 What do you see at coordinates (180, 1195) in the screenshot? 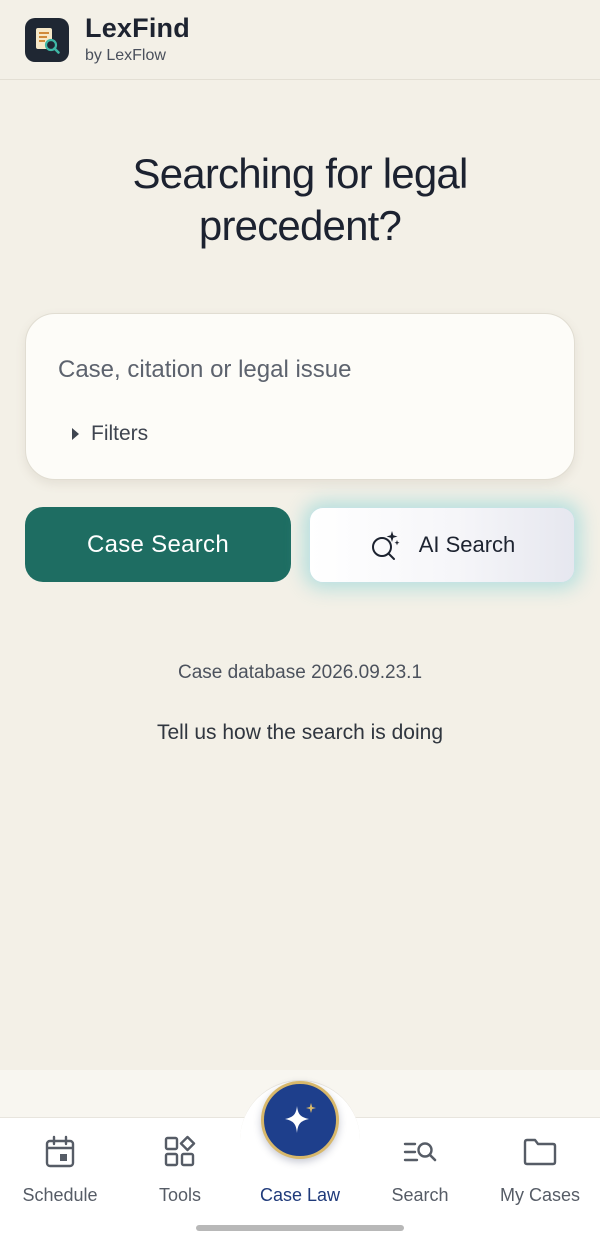
I see `nav-label-tools: Tools` at bounding box center [180, 1195].